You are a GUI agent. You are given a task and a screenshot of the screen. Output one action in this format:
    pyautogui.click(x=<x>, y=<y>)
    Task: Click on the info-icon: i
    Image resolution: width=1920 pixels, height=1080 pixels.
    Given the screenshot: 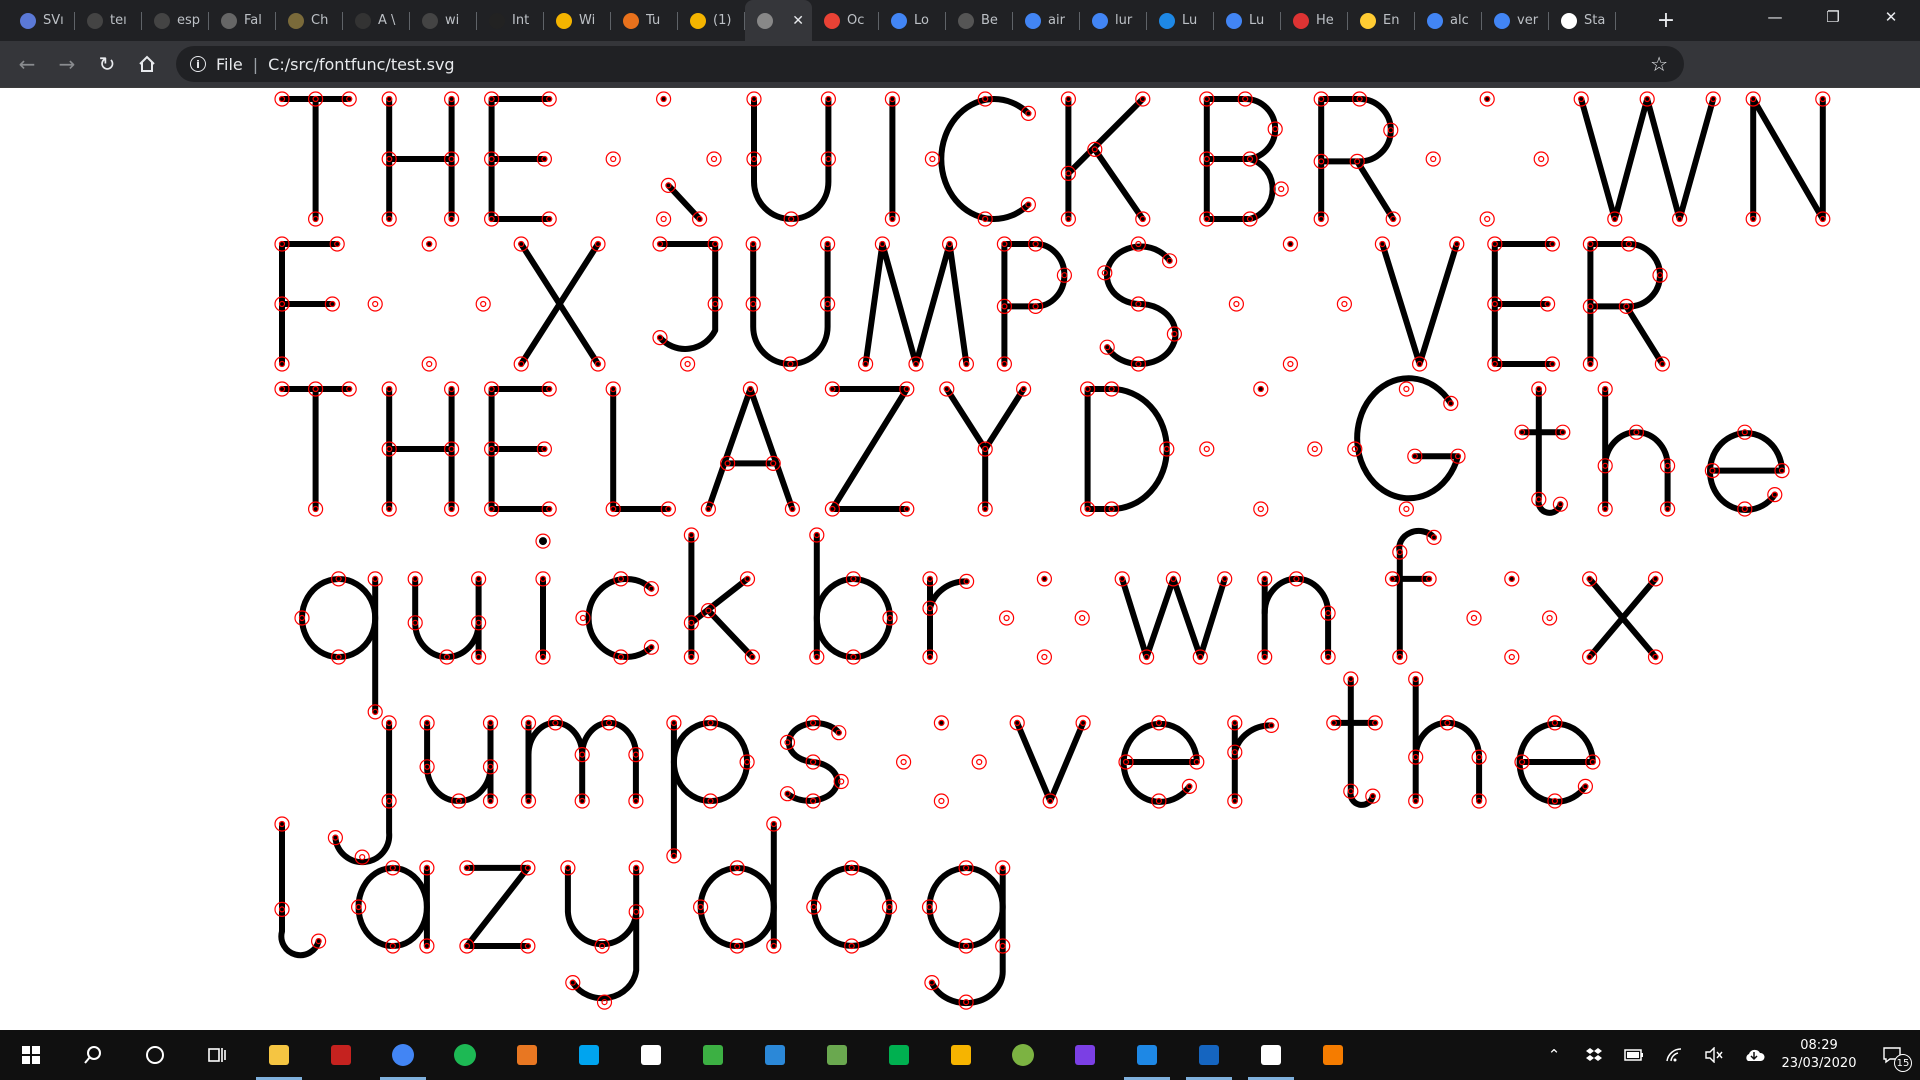 What is the action you would take?
    pyautogui.click(x=198, y=64)
    